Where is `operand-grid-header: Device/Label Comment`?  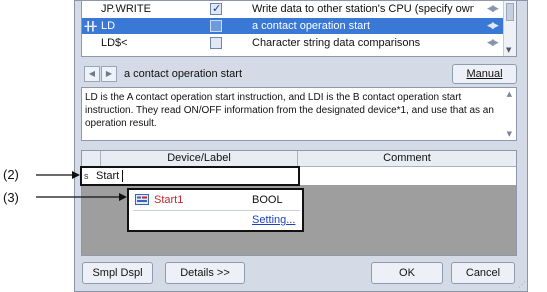 operand-grid-header: Device/Label Comment is located at coordinates (299, 159).